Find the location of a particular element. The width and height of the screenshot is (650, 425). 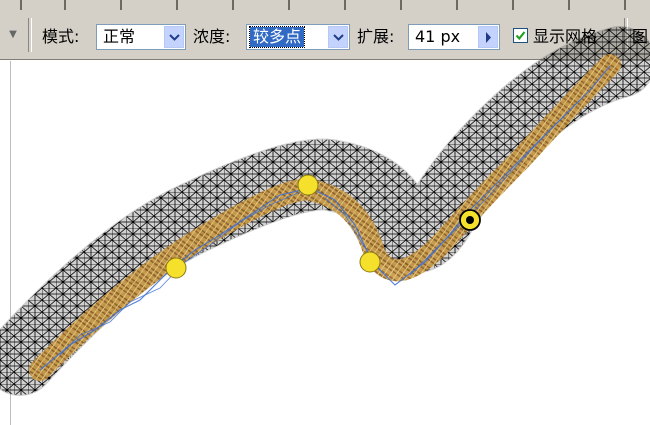

selected-pin is located at coordinates (470, 220).